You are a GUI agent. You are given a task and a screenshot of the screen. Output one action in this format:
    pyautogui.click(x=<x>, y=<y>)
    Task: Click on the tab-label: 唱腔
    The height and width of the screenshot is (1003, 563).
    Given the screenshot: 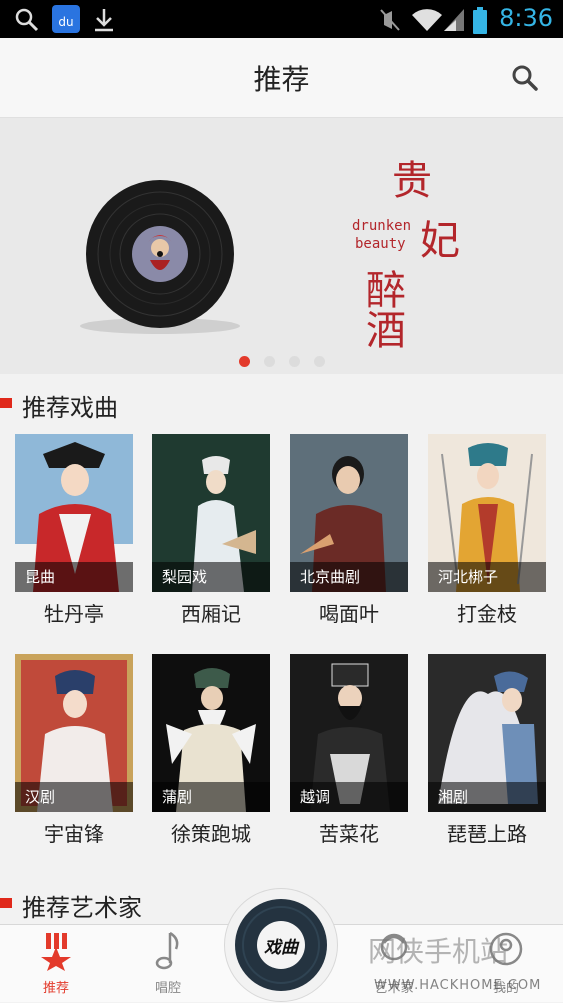 What is the action you would take?
    pyautogui.click(x=167, y=988)
    